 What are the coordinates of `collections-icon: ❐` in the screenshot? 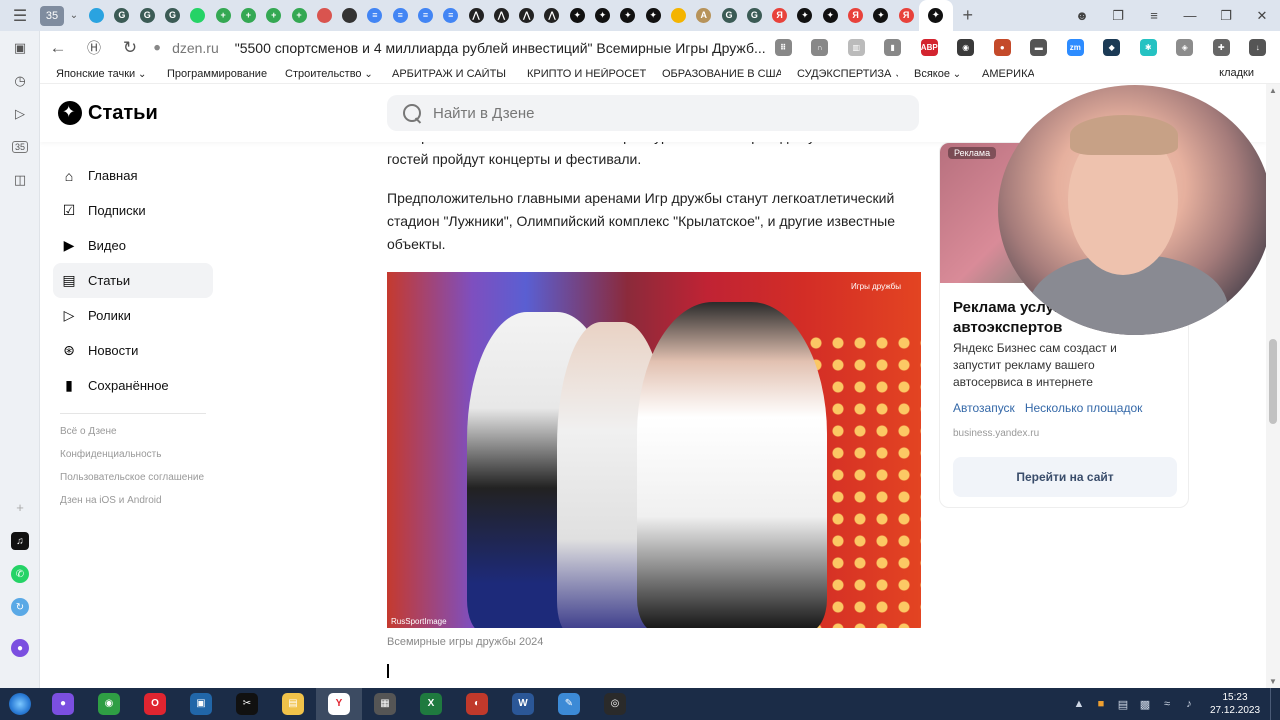 It's located at (1118, 16).